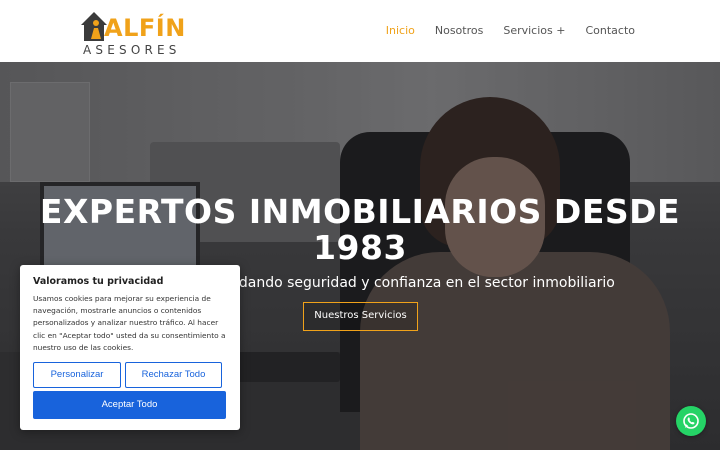  I want to click on nav-item-inicio: Inicio, so click(400, 31).